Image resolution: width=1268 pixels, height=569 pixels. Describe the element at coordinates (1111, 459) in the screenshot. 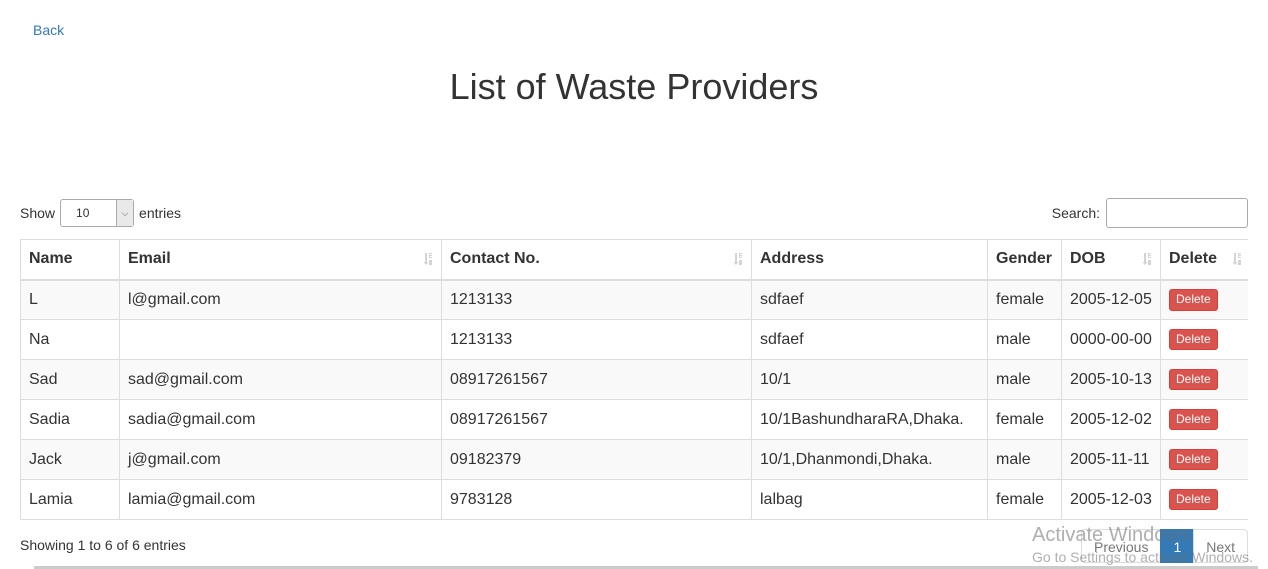

I see `cell-dob: 2005-11-11` at that location.